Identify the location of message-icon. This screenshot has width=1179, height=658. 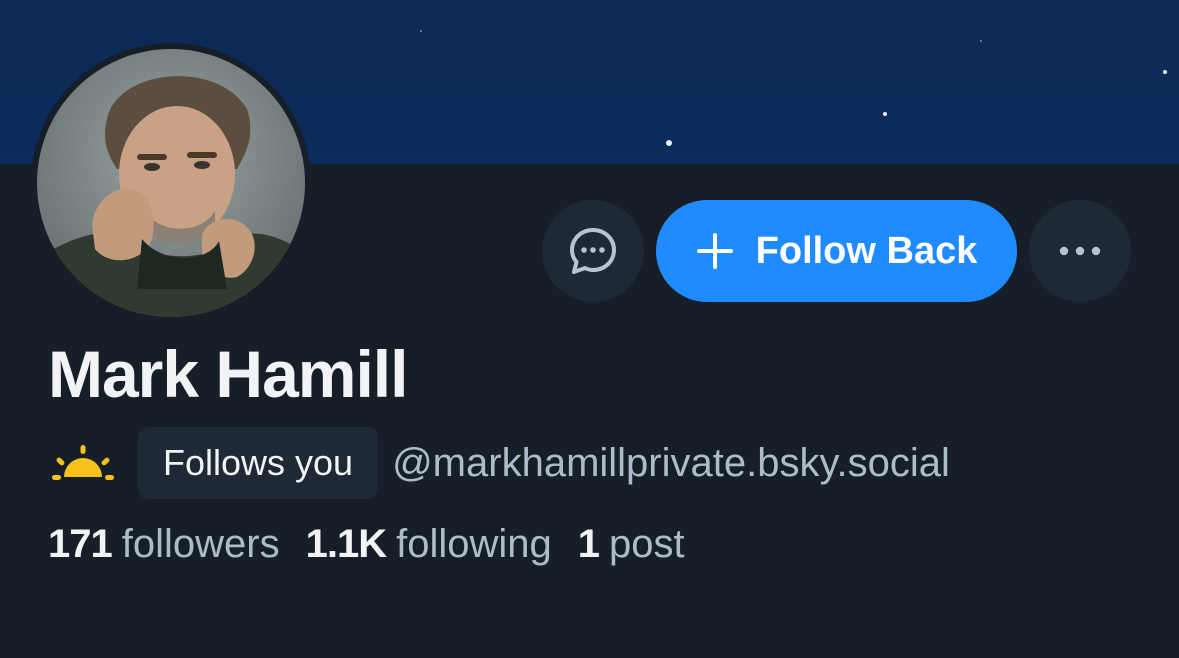
(593, 251).